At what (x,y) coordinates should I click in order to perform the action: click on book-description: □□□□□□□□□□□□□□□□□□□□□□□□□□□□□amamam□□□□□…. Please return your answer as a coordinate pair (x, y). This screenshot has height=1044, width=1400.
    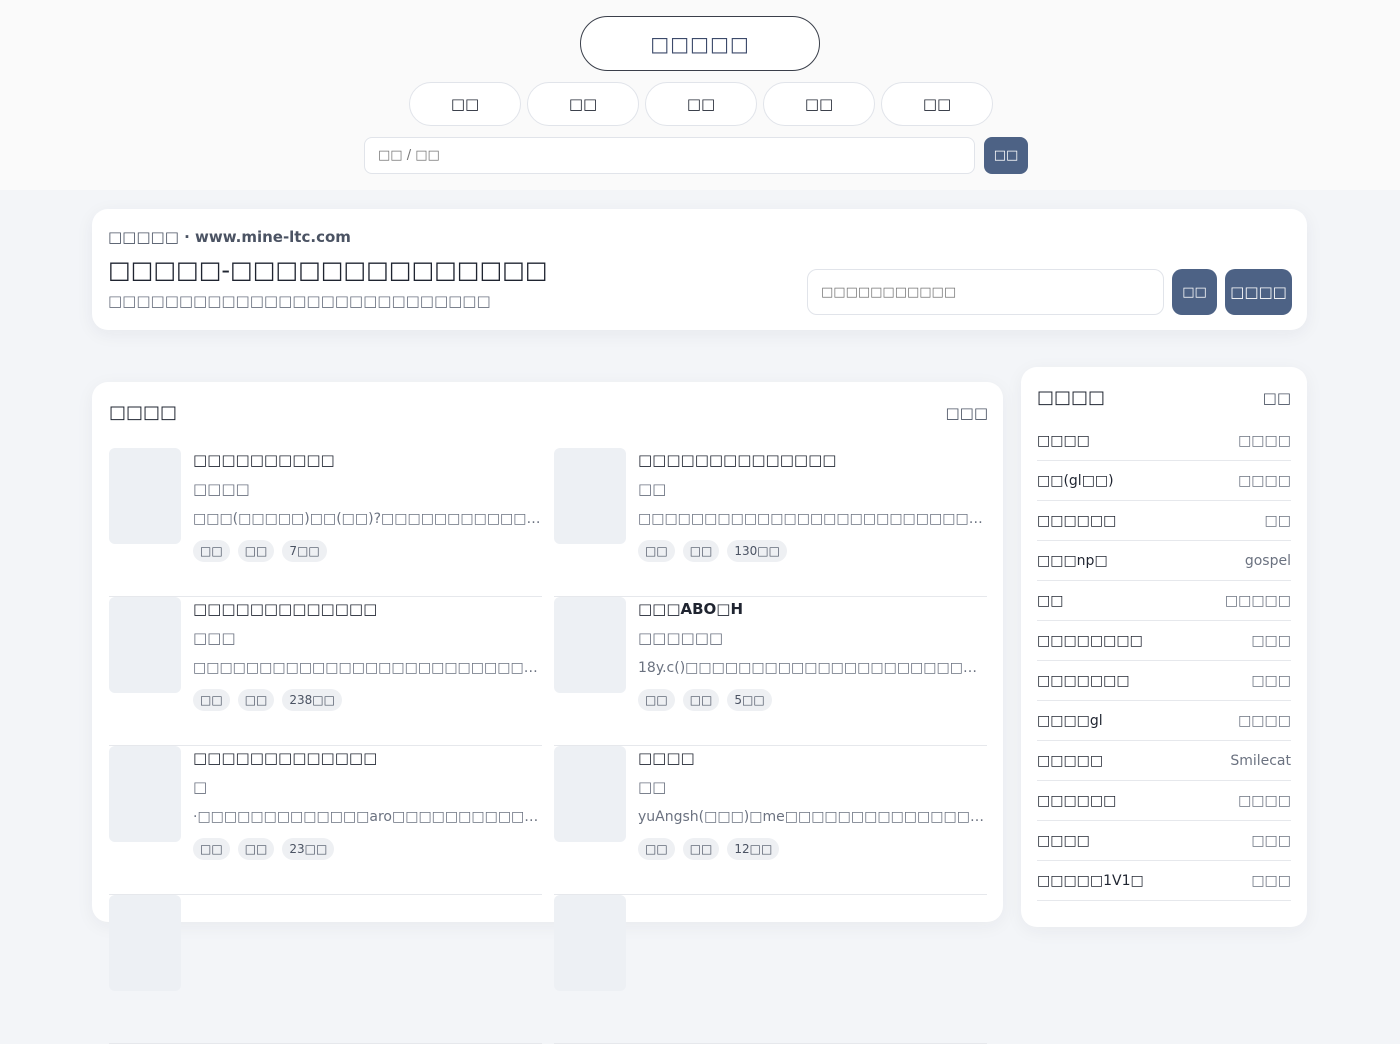
    Looking at the image, I should click on (368, 668).